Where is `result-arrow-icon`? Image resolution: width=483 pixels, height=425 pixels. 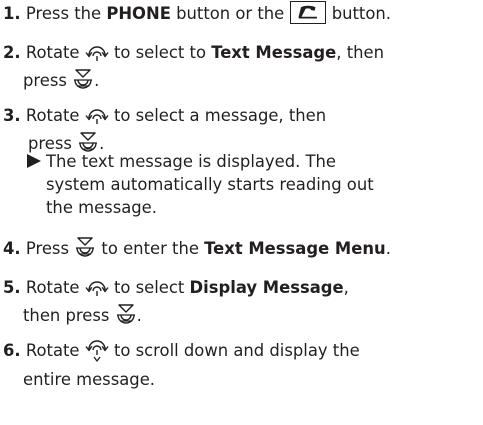
result-arrow-icon is located at coordinates (36, 161).